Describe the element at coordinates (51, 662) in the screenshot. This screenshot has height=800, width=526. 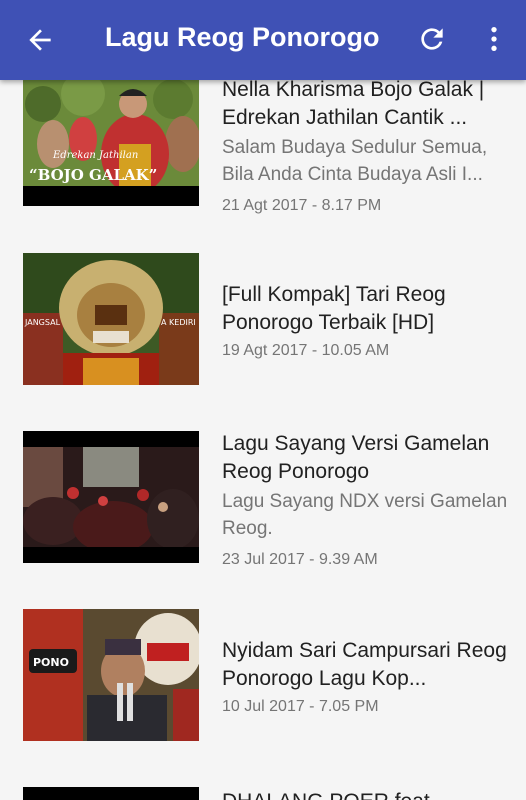
I see `thumb-text: PONO` at that location.